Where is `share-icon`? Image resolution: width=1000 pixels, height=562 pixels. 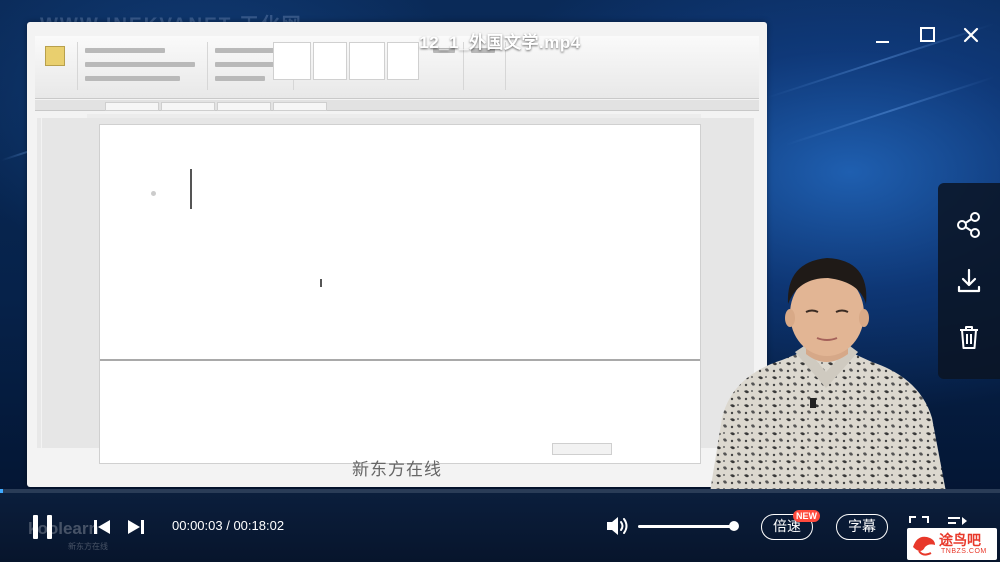 share-icon is located at coordinates (968, 225).